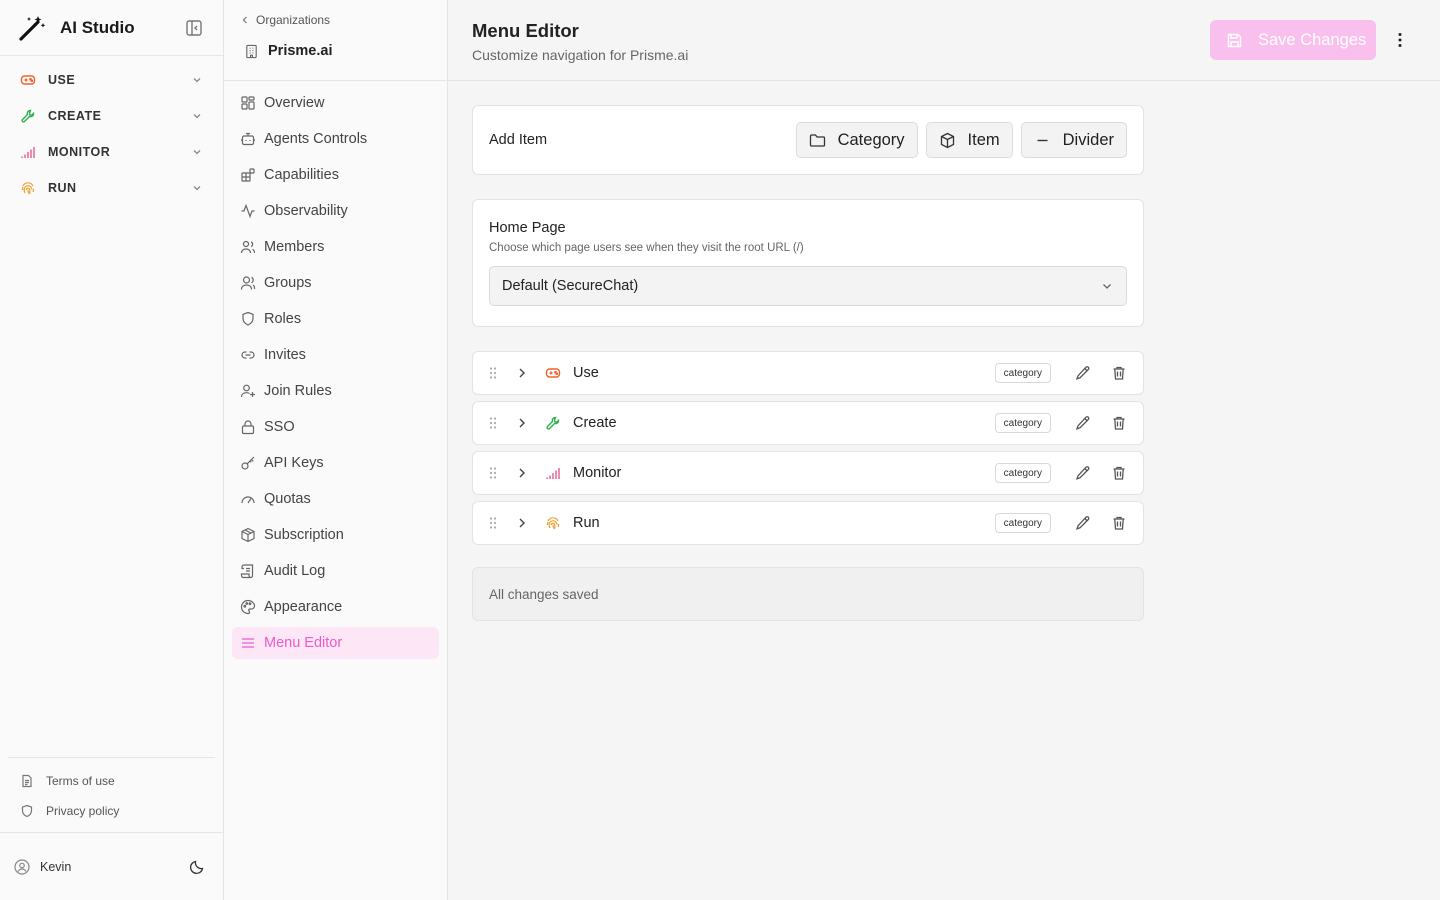 The width and height of the screenshot is (1440, 900). What do you see at coordinates (544, 594) in the screenshot?
I see `save-status-text: All changes saved` at bounding box center [544, 594].